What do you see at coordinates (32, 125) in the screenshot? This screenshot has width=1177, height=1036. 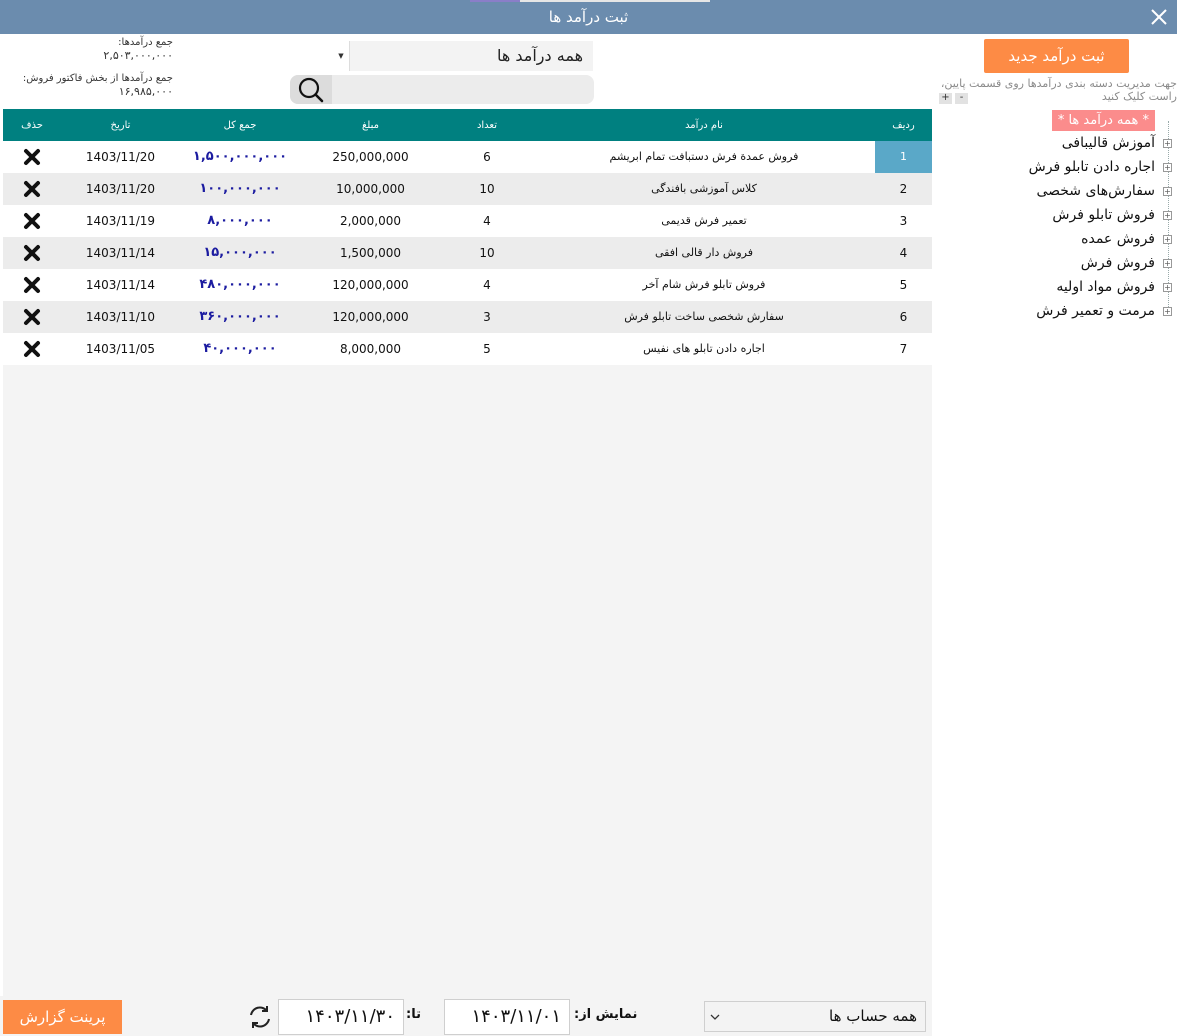 I see `column-header-delete: حذف` at bounding box center [32, 125].